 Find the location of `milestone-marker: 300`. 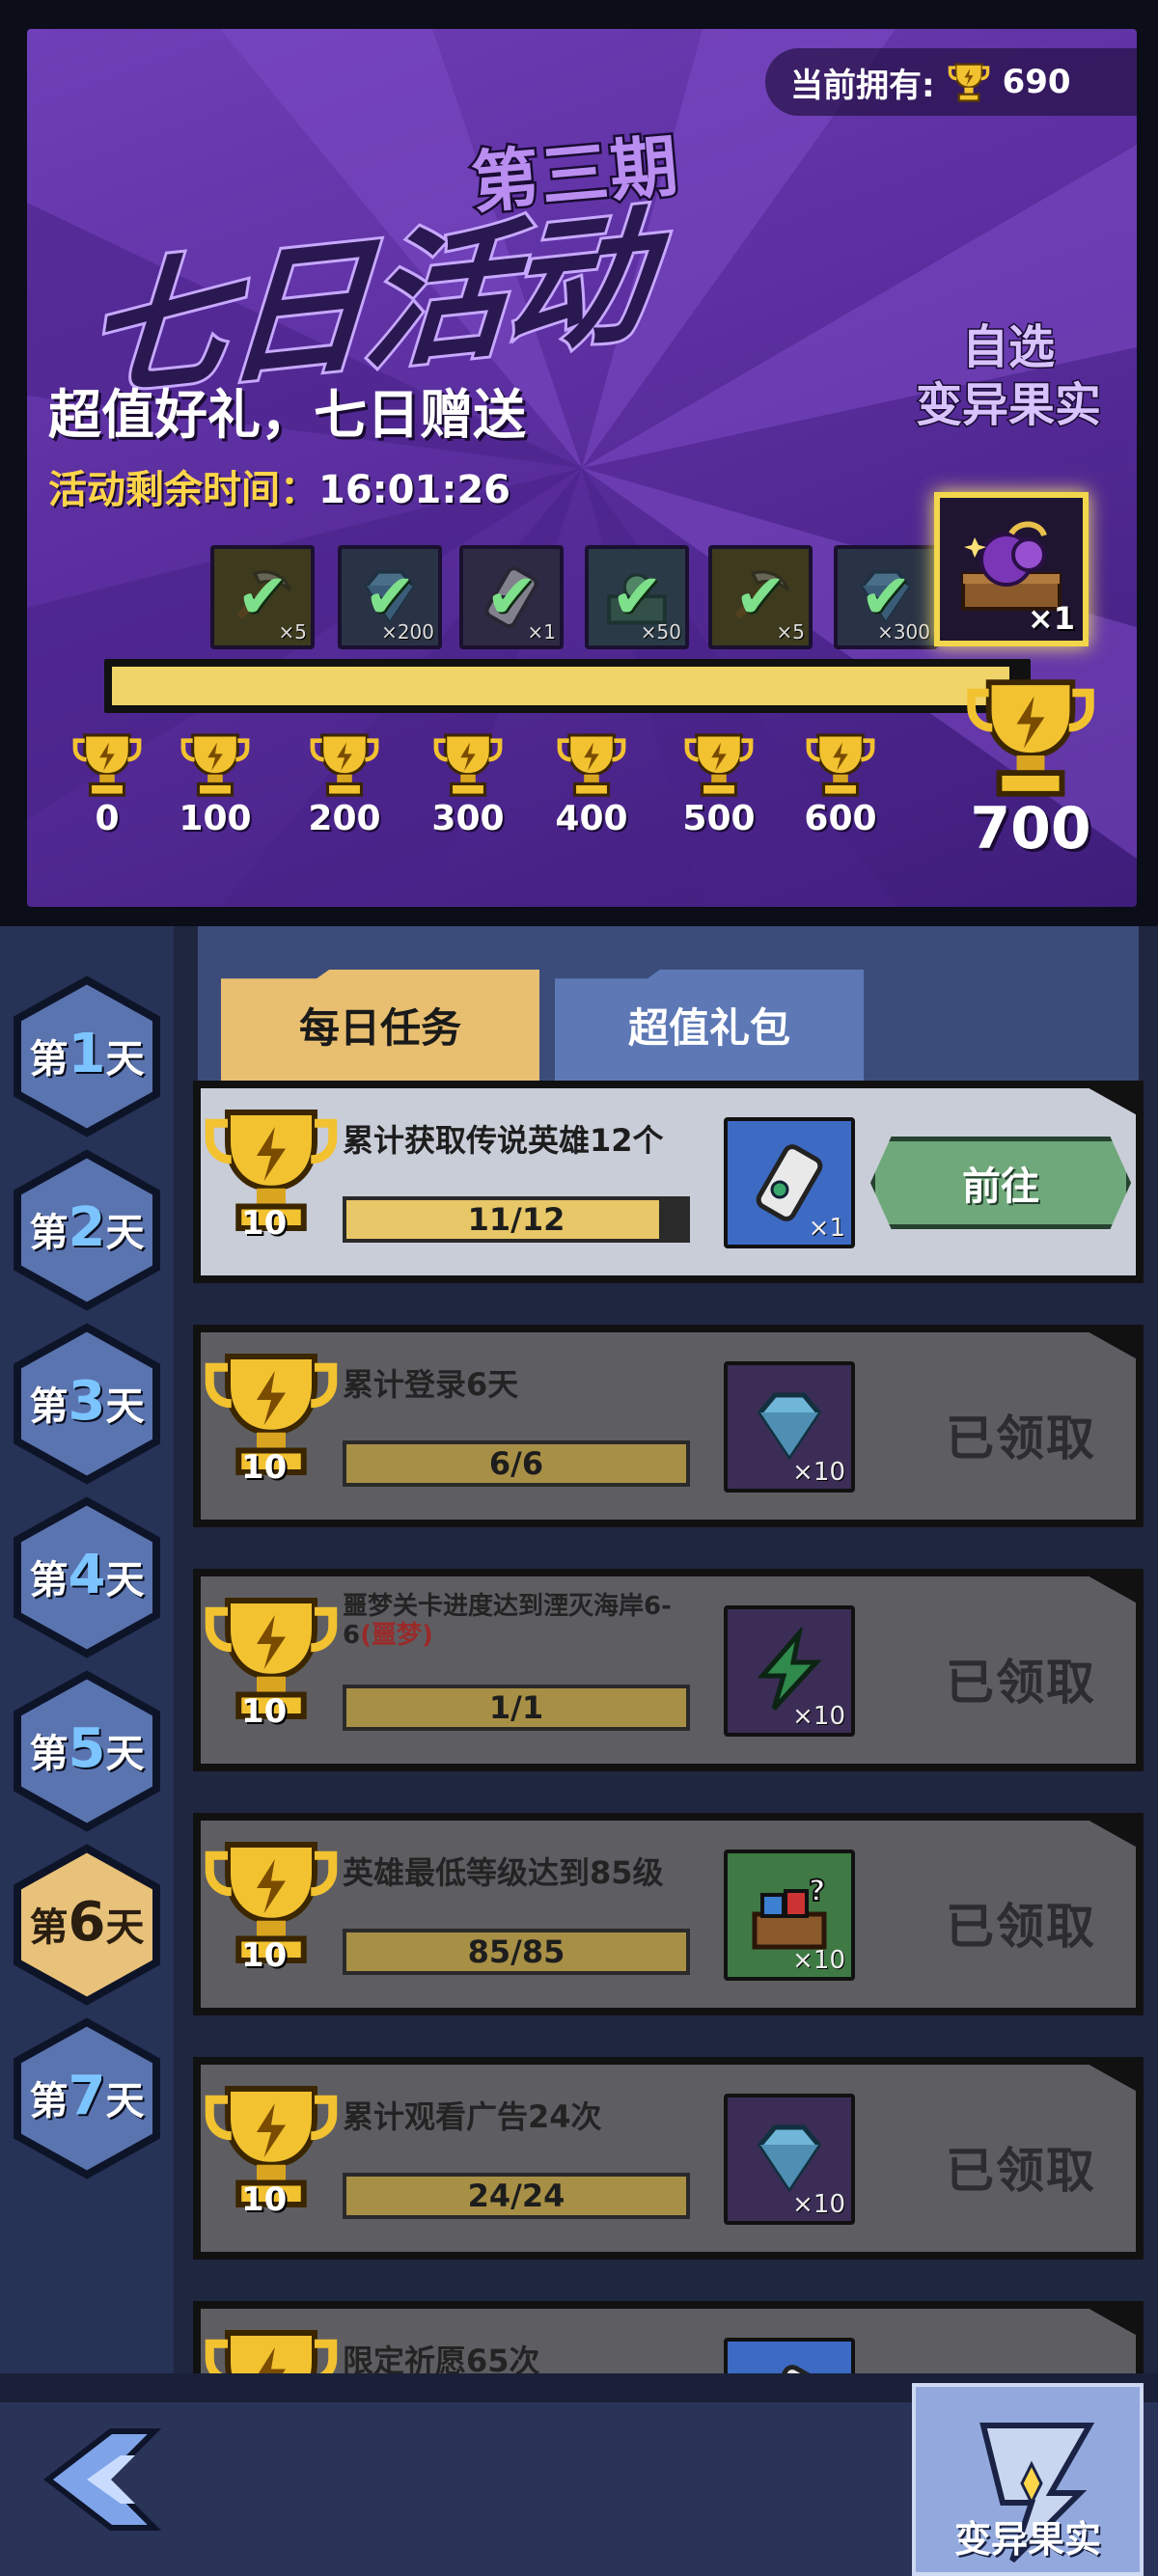

milestone-marker: 300 is located at coordinates (468, 785).